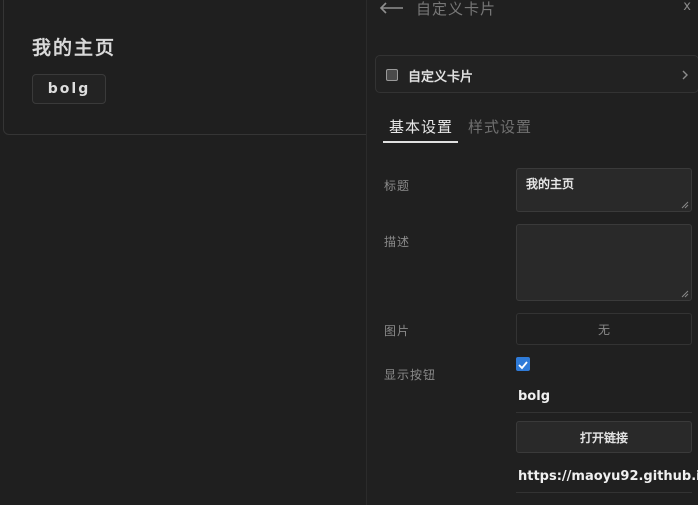 The height and width of the screenshot is (505, 698). What do you see at coordinates (687, 7) in the screenshot?
I see `close-icon: x` at bounding box center [687, 7].